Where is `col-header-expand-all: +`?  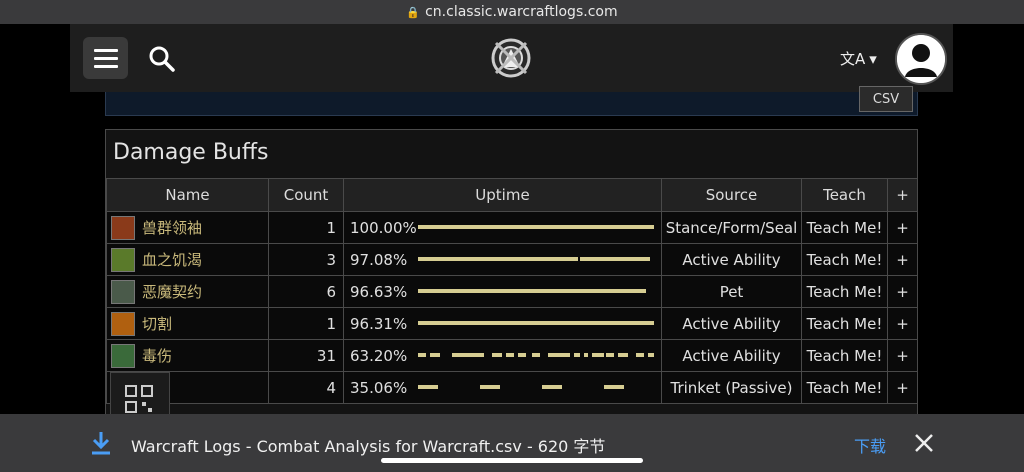 col-header-expand-all: + is located at coordinates (902, 195).